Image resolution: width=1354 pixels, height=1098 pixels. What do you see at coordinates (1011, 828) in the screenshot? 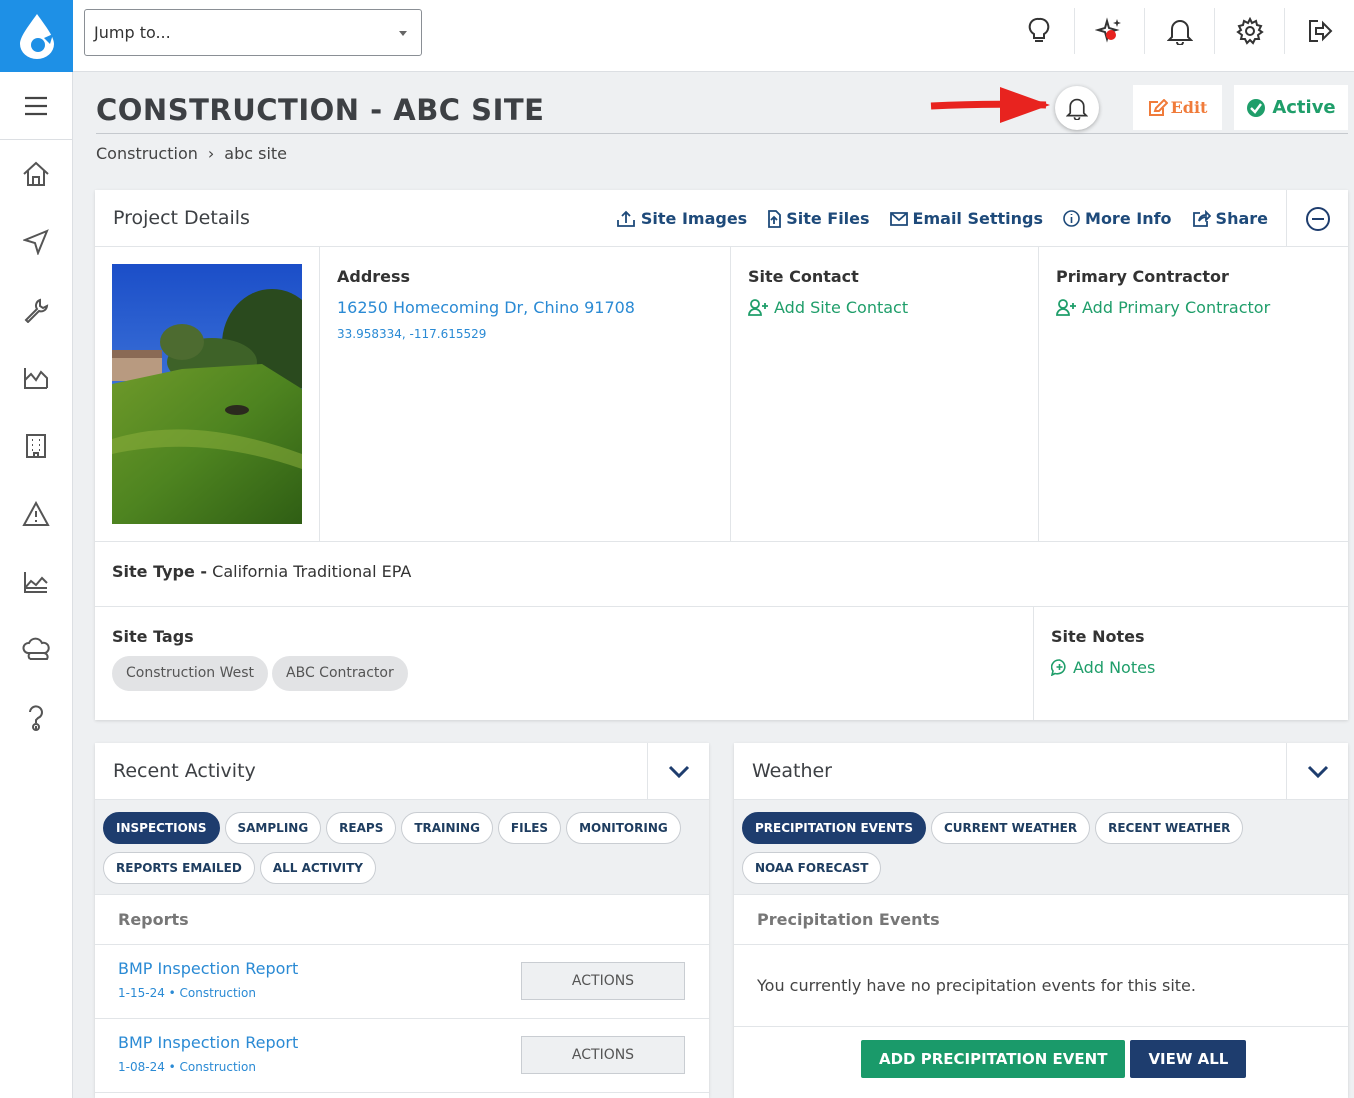
I see `tab-current-weather: CURRENT WEATHER` at bounding box center [1011, 828].